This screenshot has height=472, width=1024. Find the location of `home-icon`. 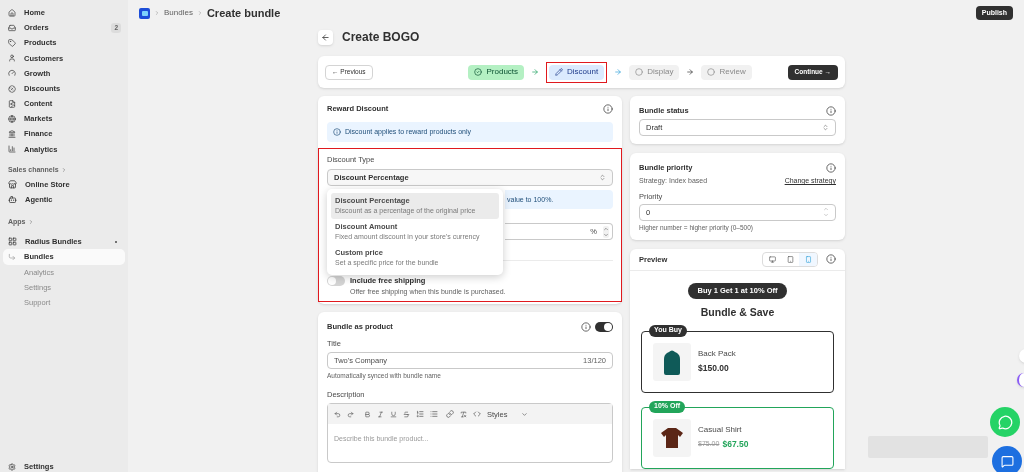

home-icon is located at coordinates (12, 12).